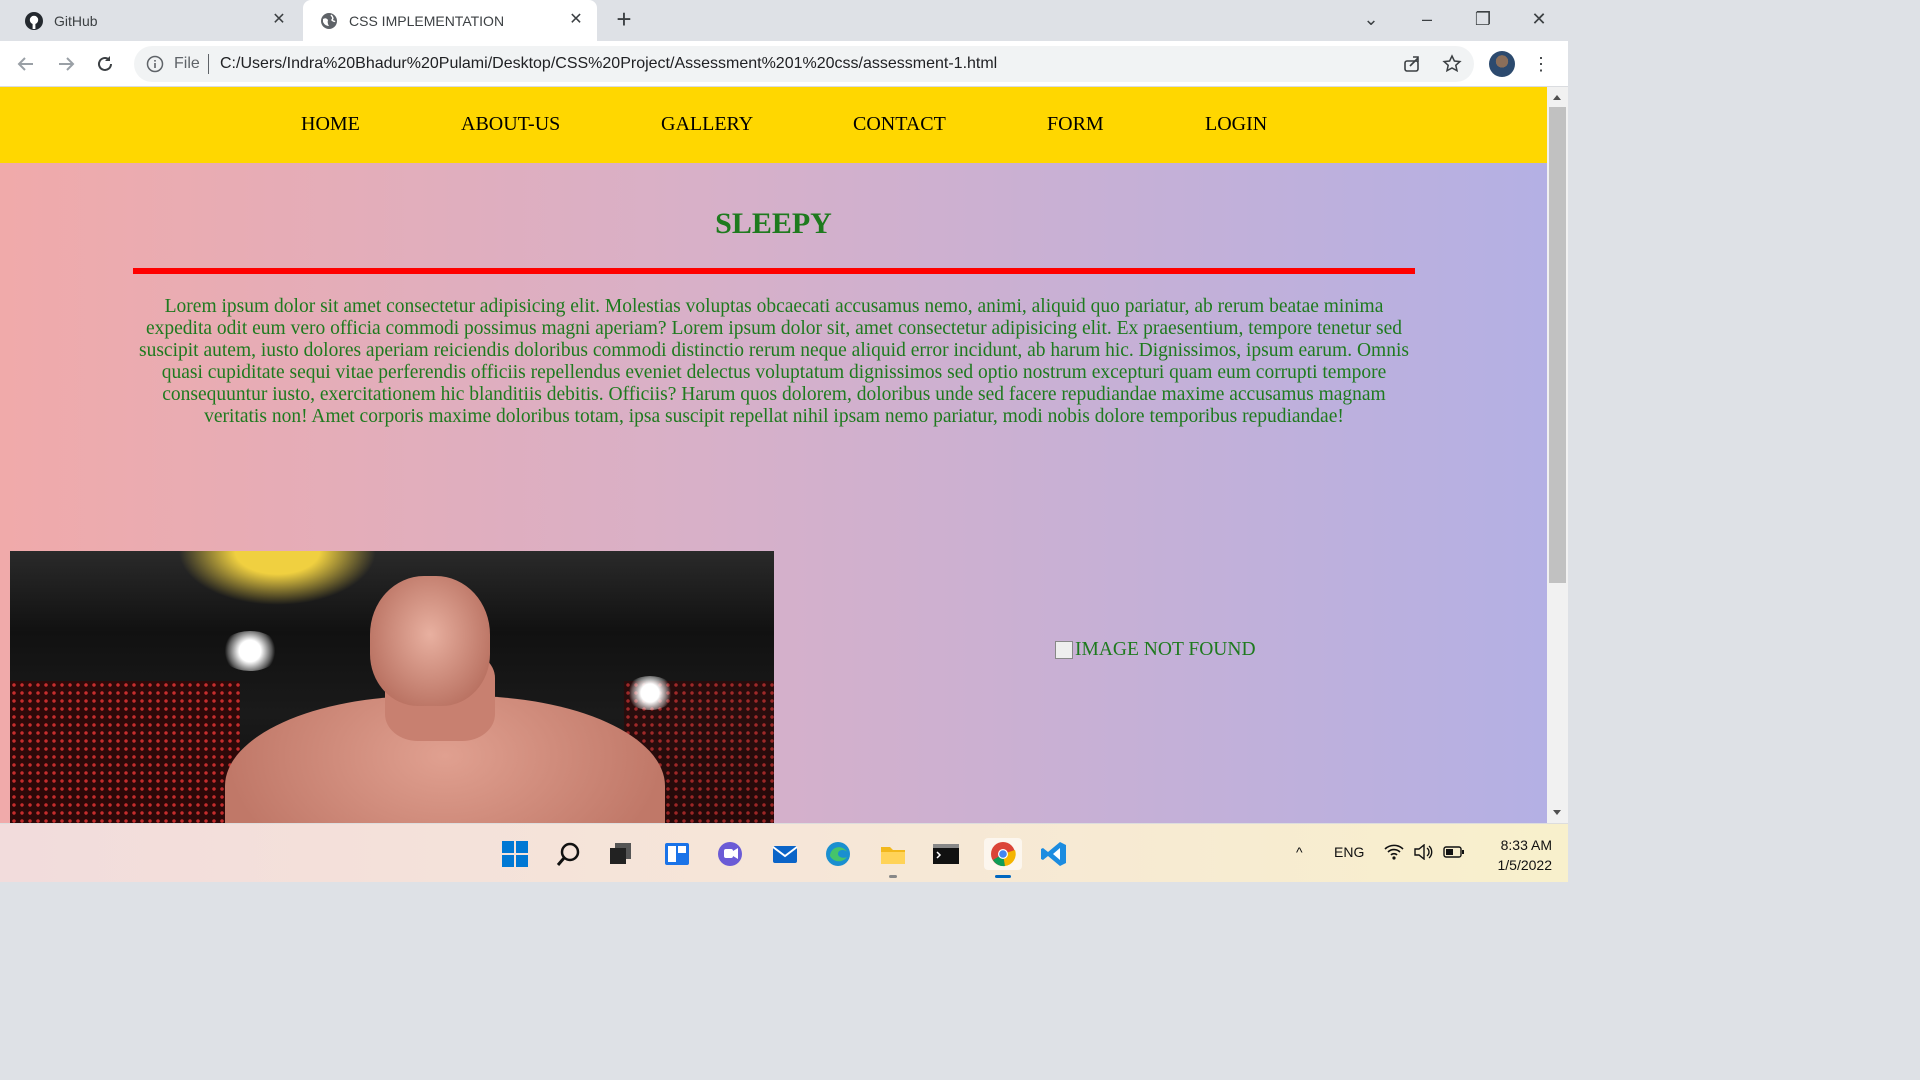  I want to click on new-tab-button: +, so click(624, 20).